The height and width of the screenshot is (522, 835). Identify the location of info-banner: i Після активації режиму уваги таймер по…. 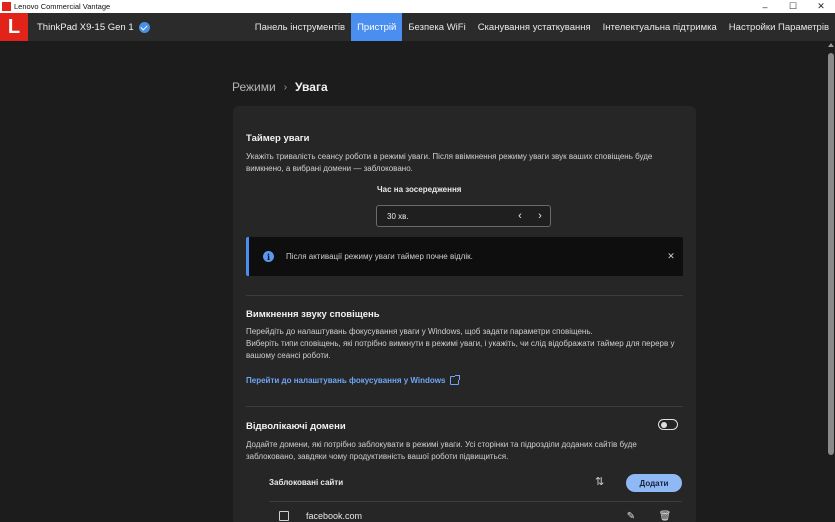
(464, 256).